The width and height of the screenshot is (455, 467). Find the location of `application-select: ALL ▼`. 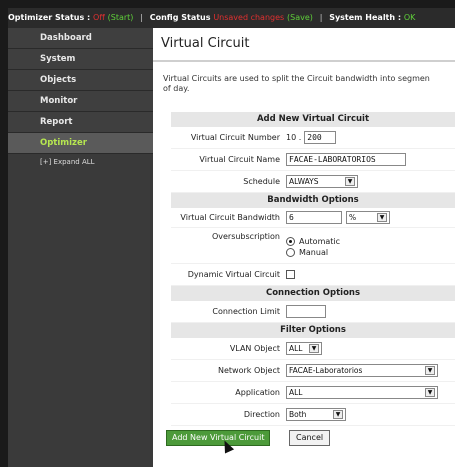

application-select: ALL ▼ is located at coordinates (362, 392).